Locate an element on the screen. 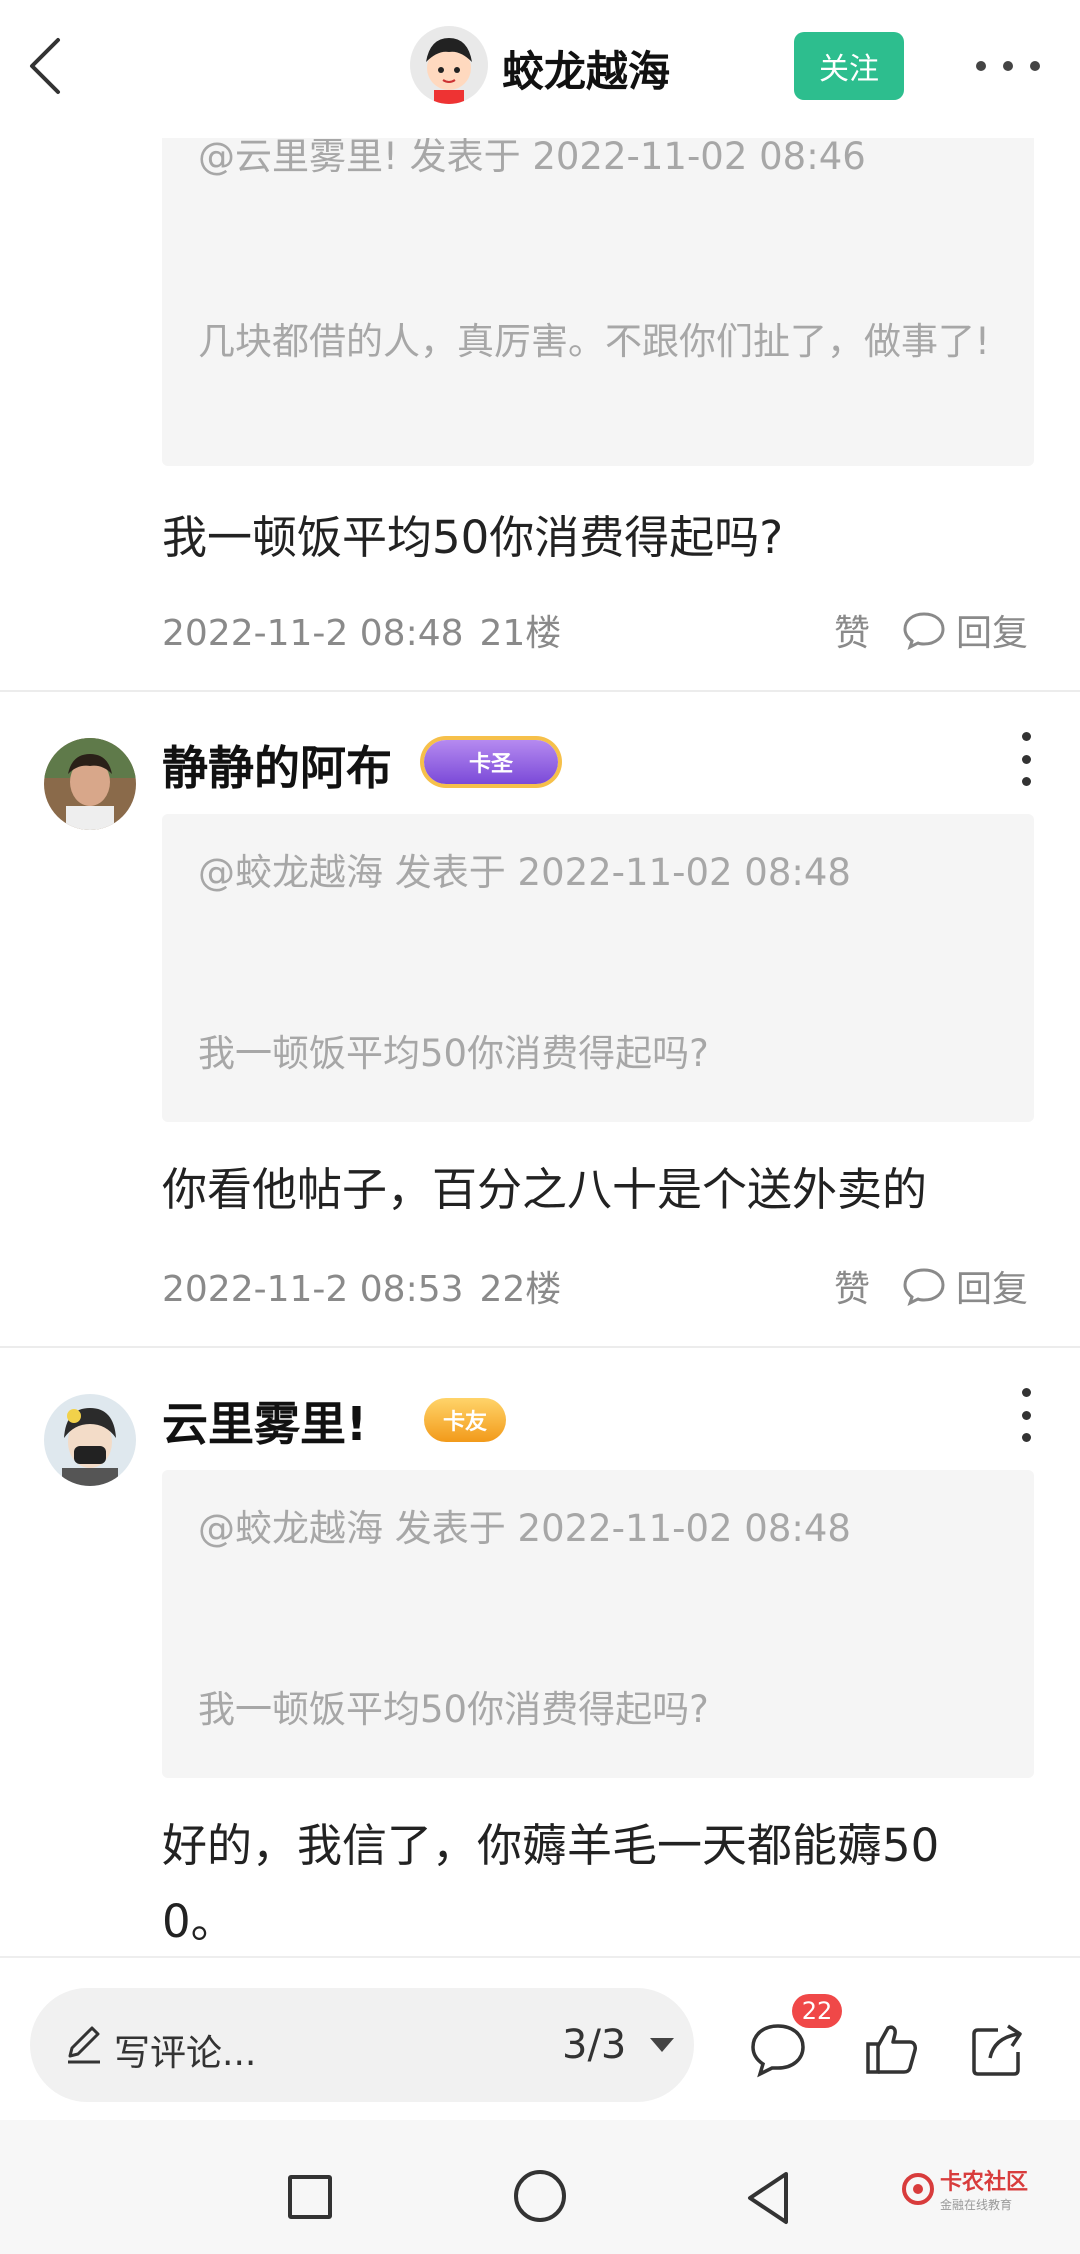 The height and width of the screenshot is (2254, 1080). system-navigation-bar: 卡农社区 金融在线教育 is located at coordinates (540, 2187).